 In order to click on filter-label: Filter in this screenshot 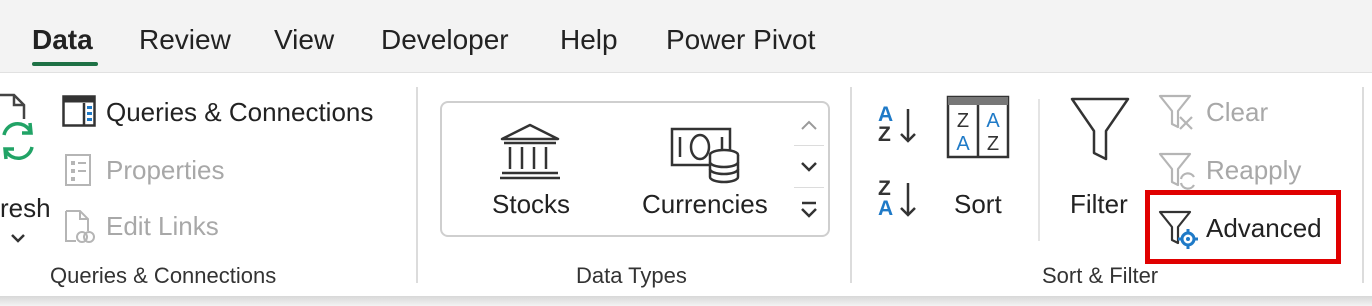, I will do `click(1099, 204)`.